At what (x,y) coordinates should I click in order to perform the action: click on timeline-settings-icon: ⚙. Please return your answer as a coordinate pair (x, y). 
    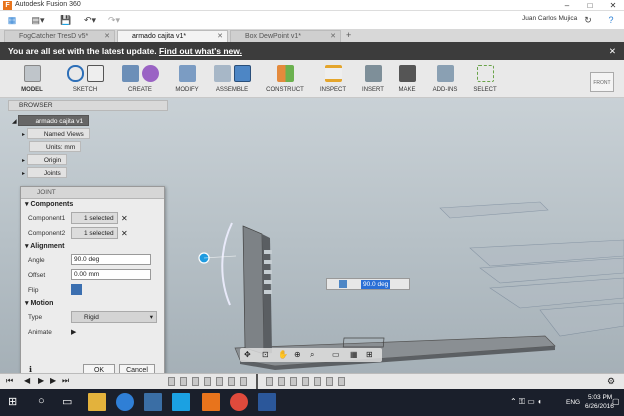
    Looking at the image, I should click on (611, 381).